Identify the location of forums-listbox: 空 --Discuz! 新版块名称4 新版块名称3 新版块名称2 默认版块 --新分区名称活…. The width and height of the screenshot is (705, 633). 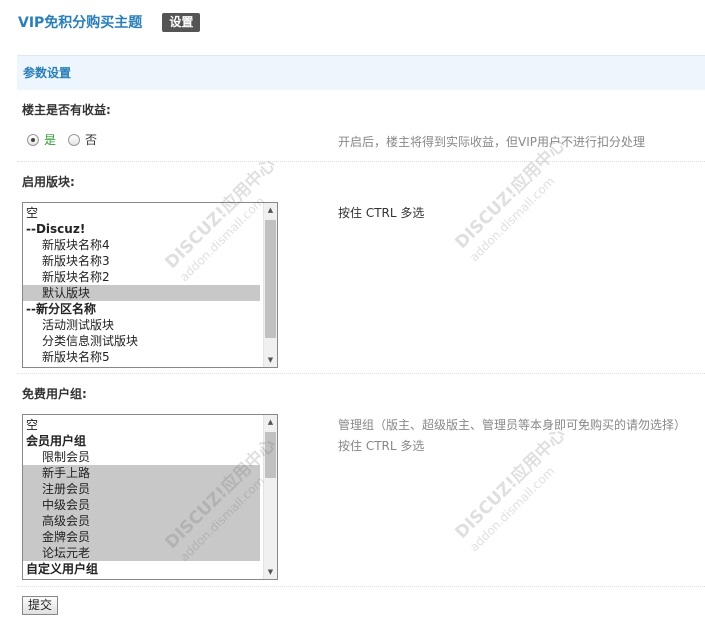
(150, 285).